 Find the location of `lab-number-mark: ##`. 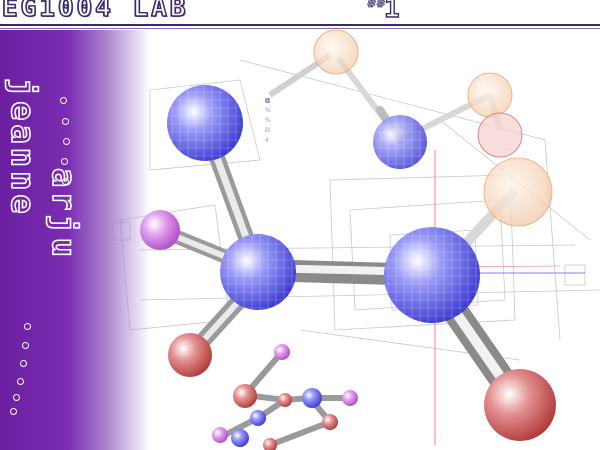

lab-number-mark: ## is located at coordinates (376, 5).